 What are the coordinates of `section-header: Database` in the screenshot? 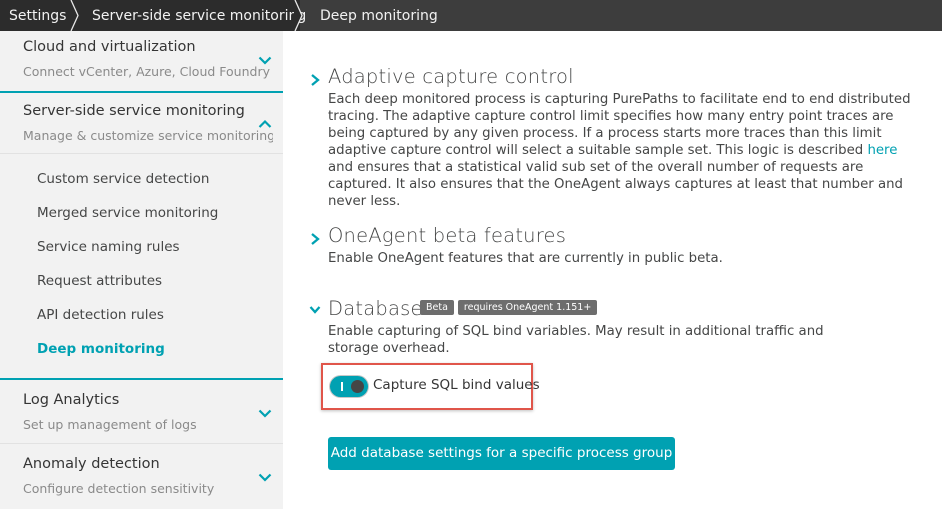 It's located at (612, 310).